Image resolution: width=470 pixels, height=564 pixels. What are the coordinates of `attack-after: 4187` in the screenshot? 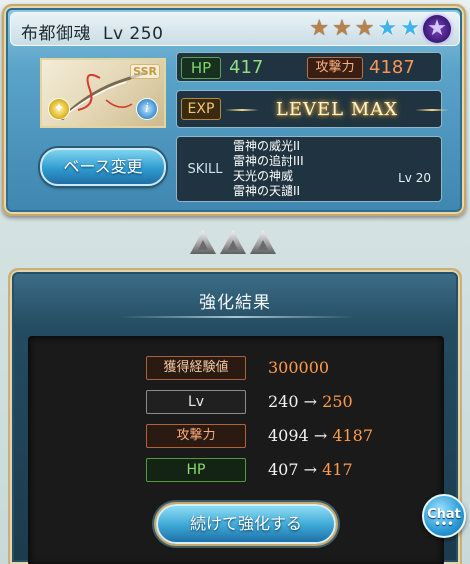 It's located at (353, 435).